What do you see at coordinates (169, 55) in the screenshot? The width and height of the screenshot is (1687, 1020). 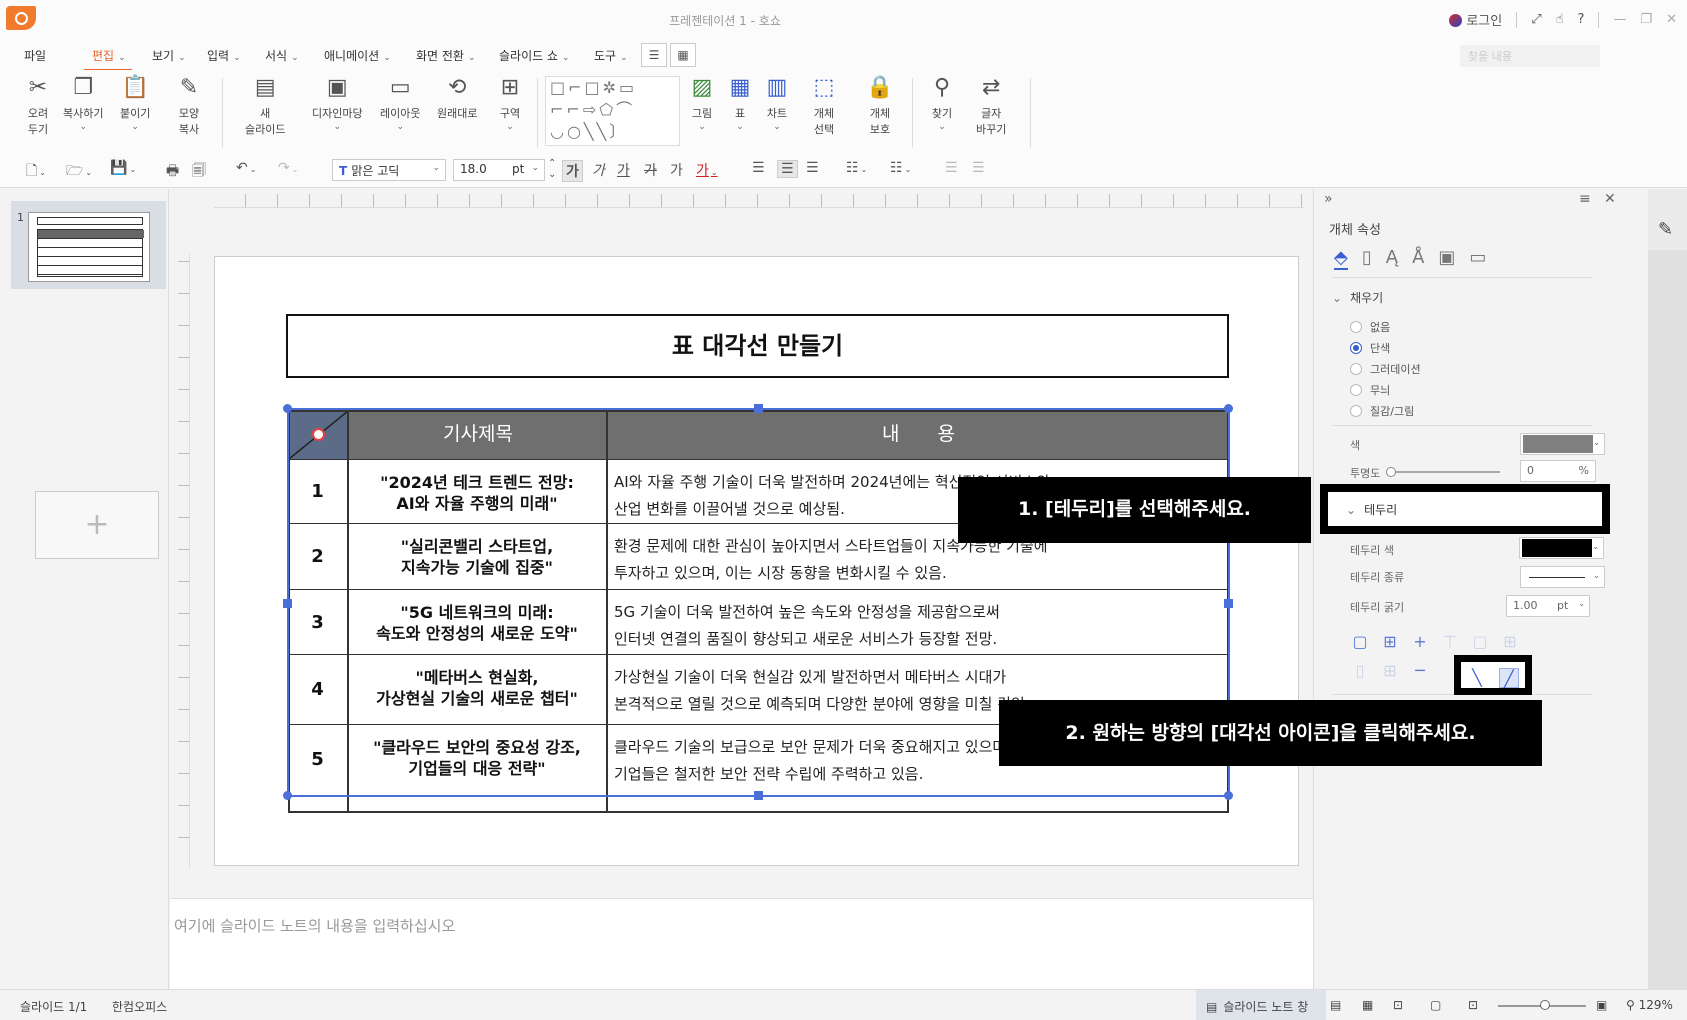 I see `menu-view: 보기 ⌄` at bounding box center [169, 55].